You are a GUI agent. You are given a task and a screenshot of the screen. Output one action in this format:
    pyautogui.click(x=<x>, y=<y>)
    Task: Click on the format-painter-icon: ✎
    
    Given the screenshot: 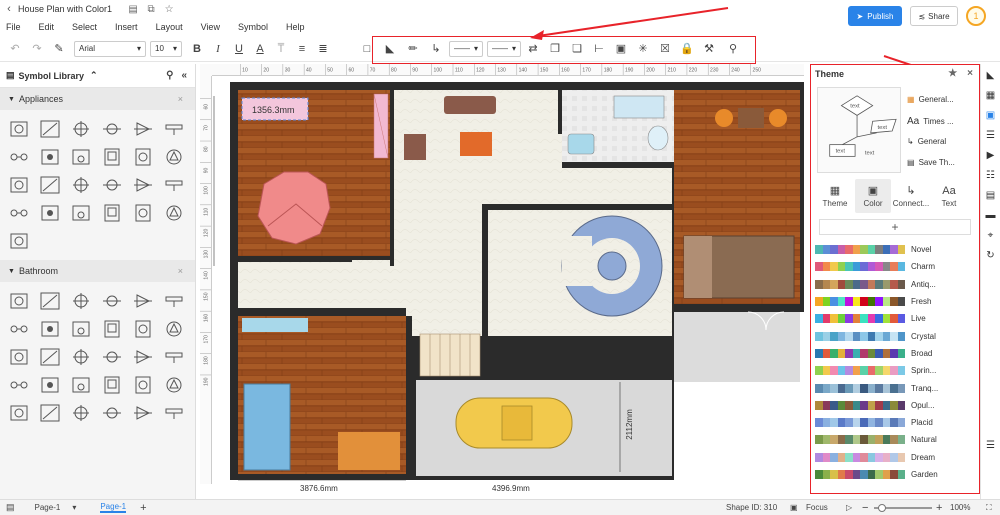 What is the action you would take?
    pyautogui.click(x=59, y=49)
    